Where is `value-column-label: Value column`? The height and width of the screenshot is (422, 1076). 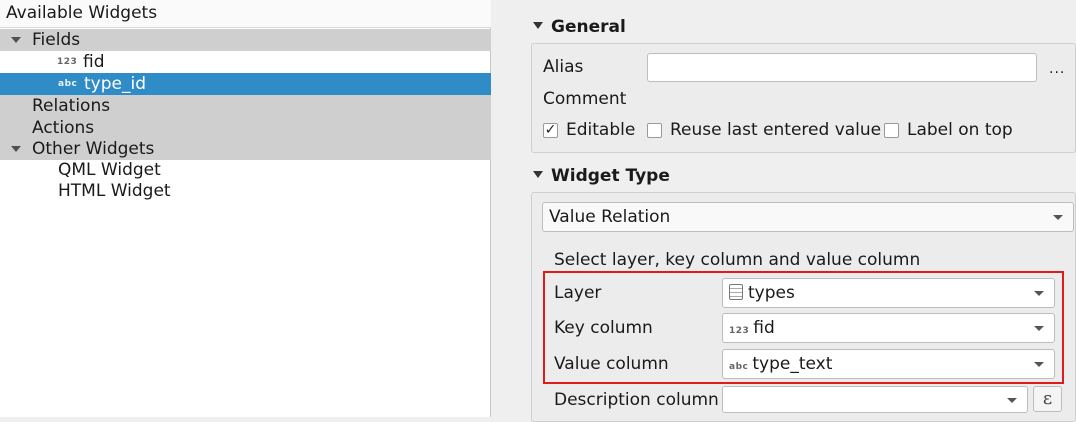 value-column-label: Value column is located at coordinates (611, 364).